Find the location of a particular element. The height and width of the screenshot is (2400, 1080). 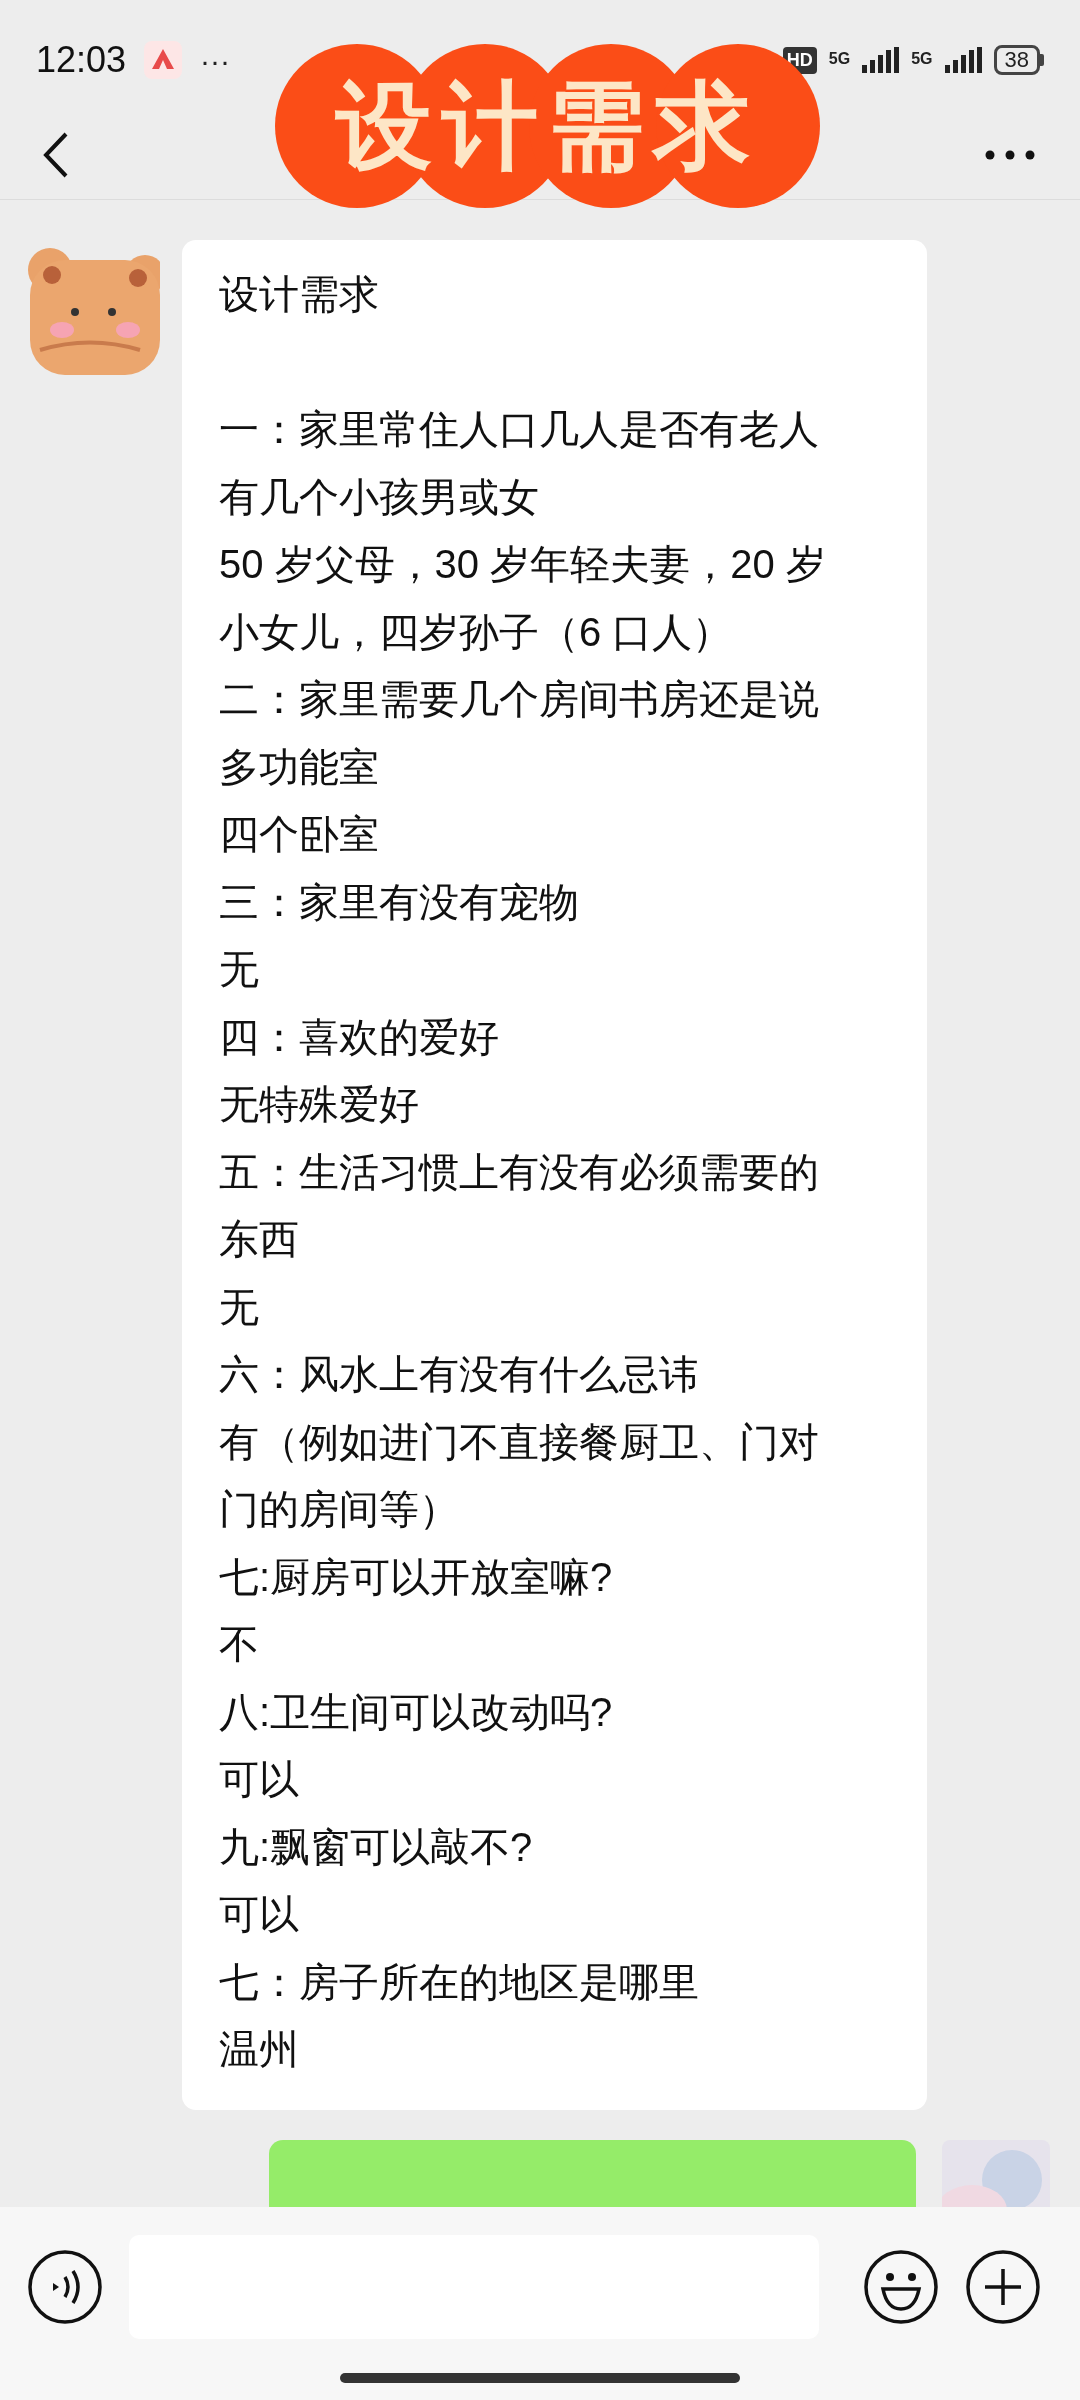

message-line: 四个卧室 is located at coordinates (299, 834).